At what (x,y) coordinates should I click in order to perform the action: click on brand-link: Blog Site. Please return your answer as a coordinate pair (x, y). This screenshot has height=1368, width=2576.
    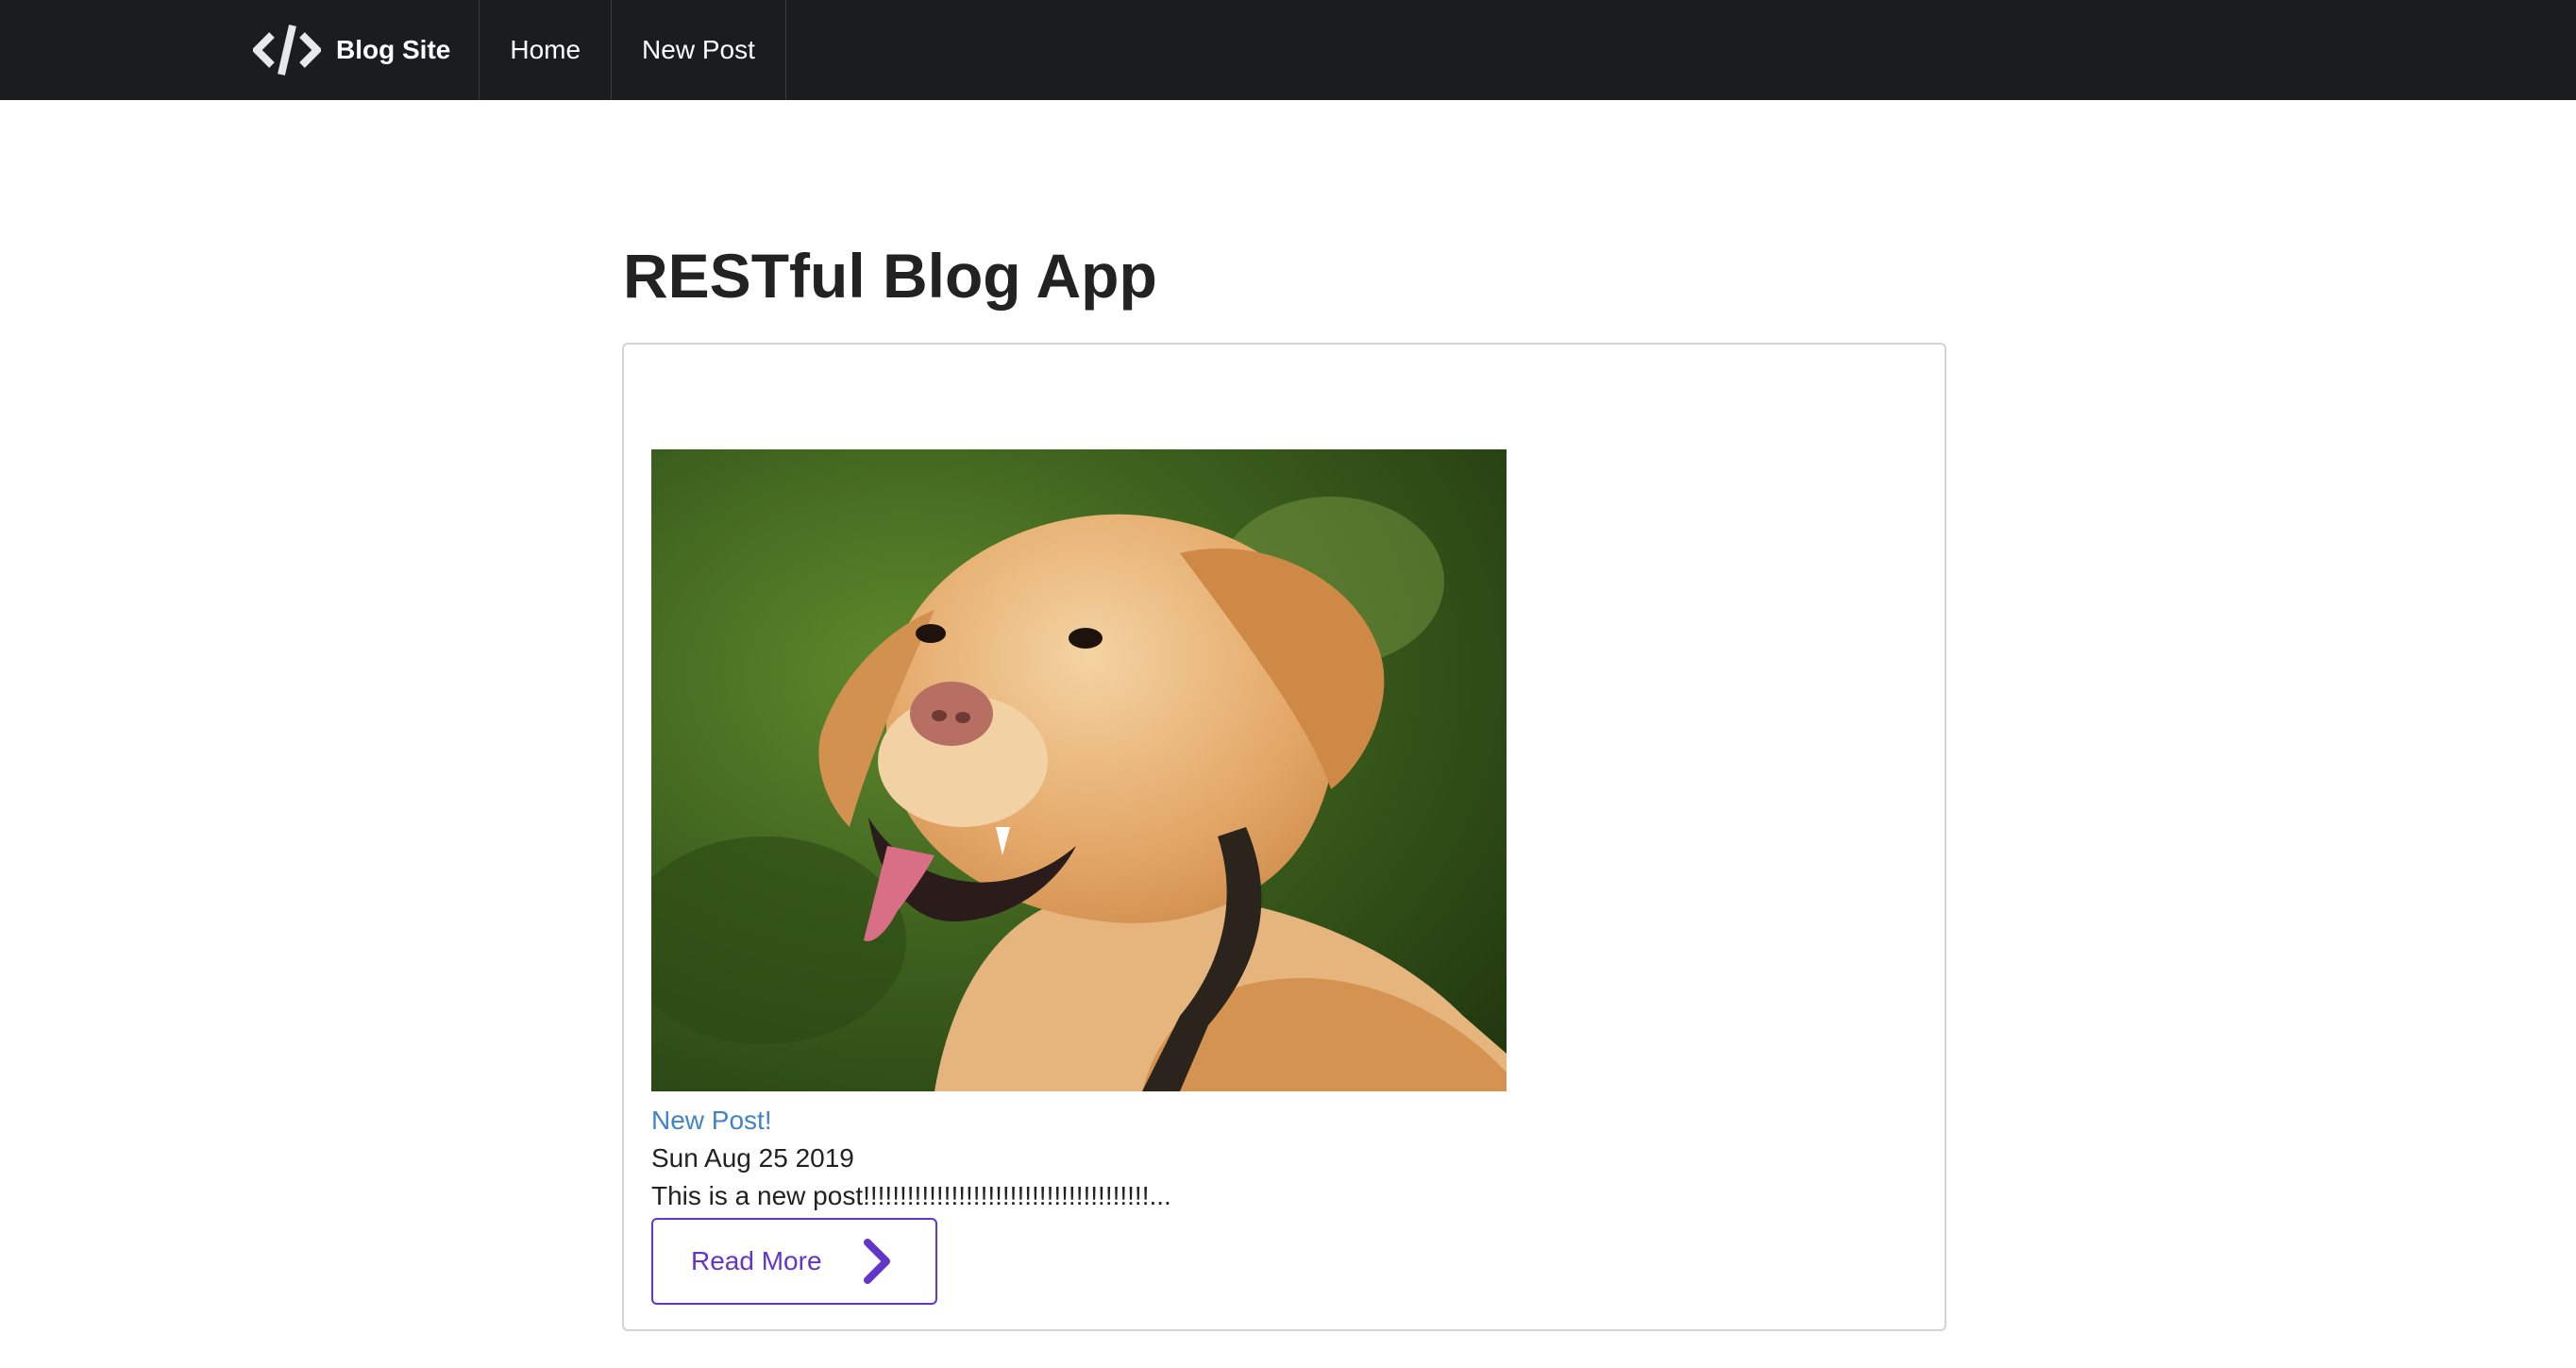
    Looking at the image, I should click on (359, 50).